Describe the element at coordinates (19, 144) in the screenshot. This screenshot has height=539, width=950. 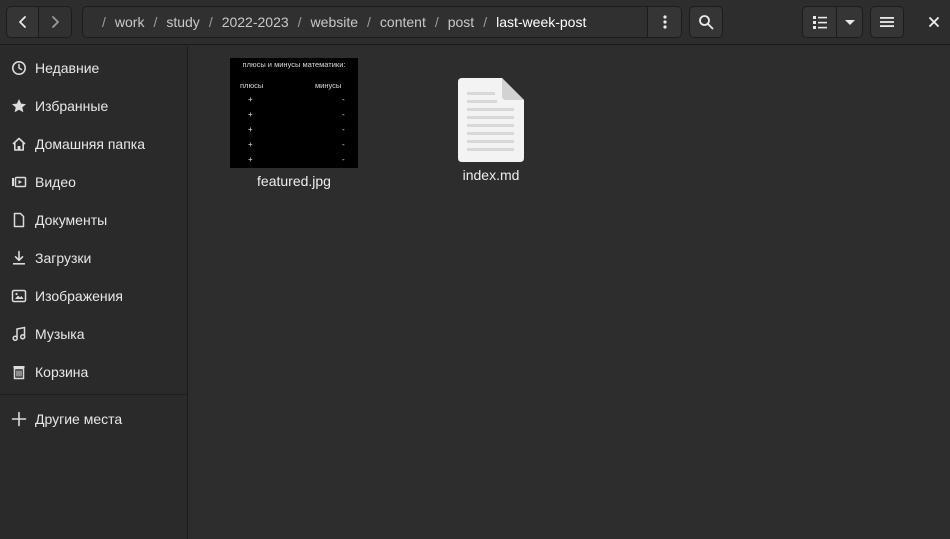
I see `home-icon` at that location.